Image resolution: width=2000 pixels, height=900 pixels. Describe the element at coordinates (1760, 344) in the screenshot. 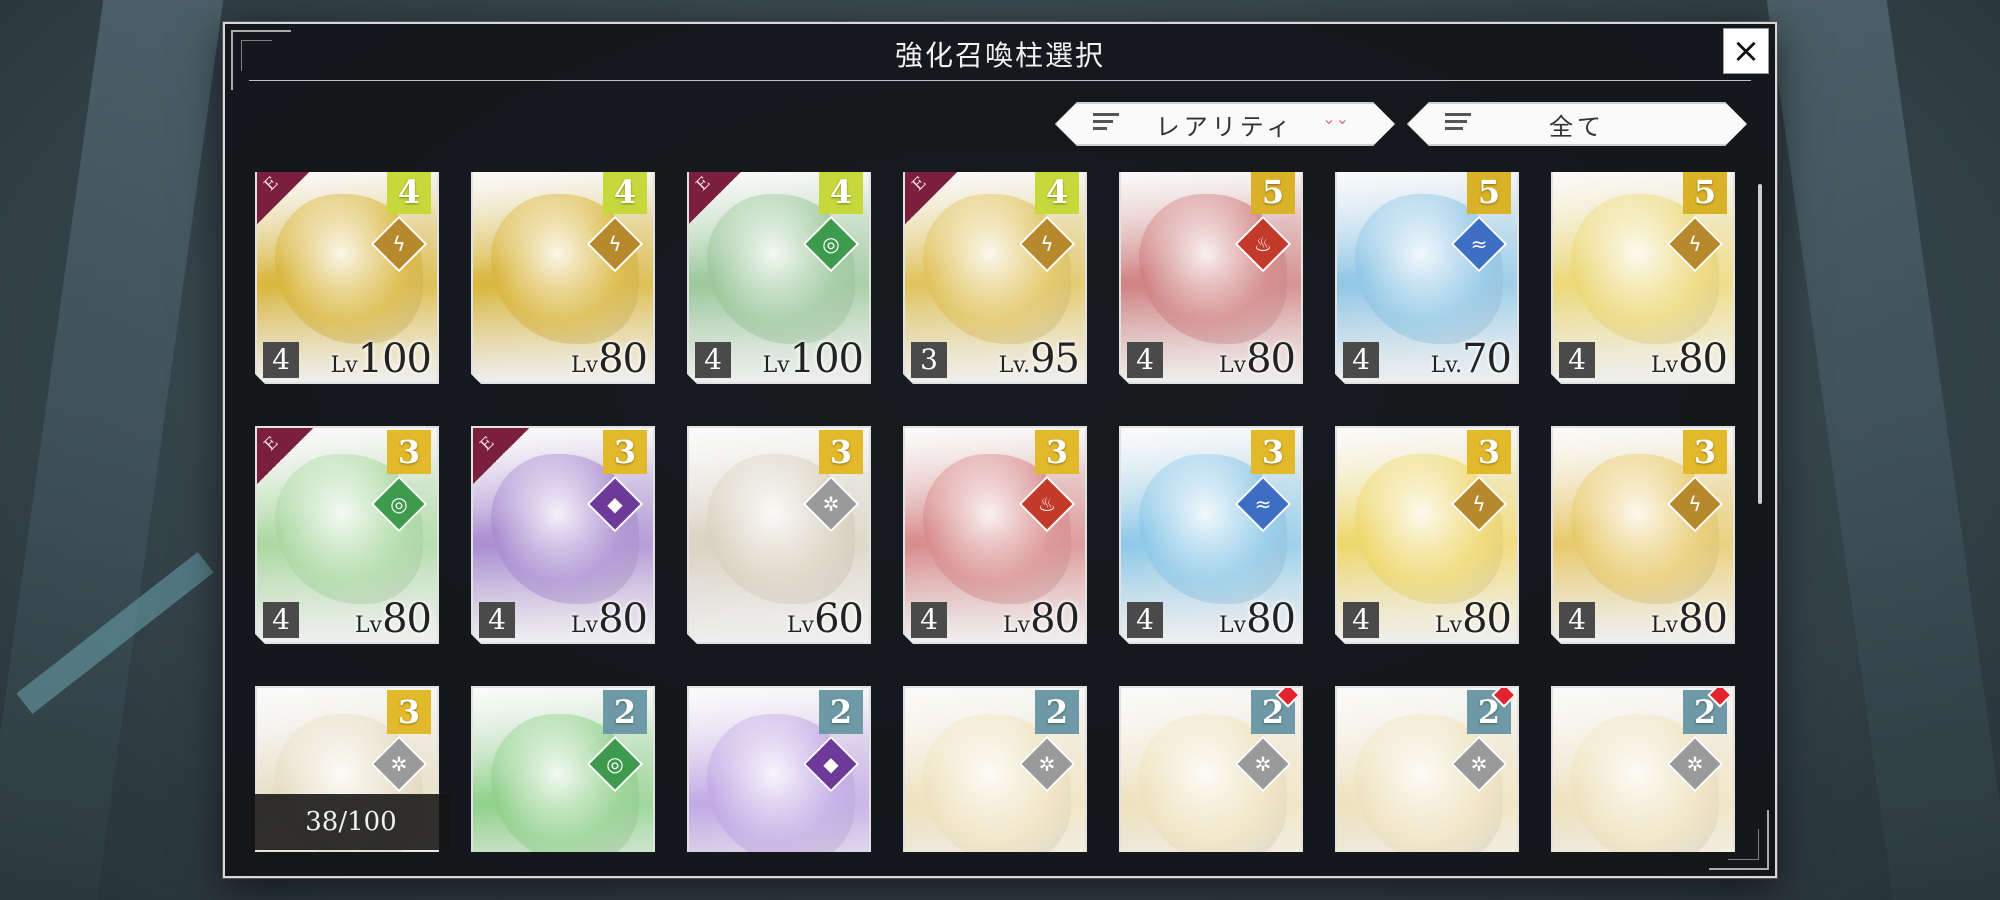

I see `grid-scrollbar` at that location.